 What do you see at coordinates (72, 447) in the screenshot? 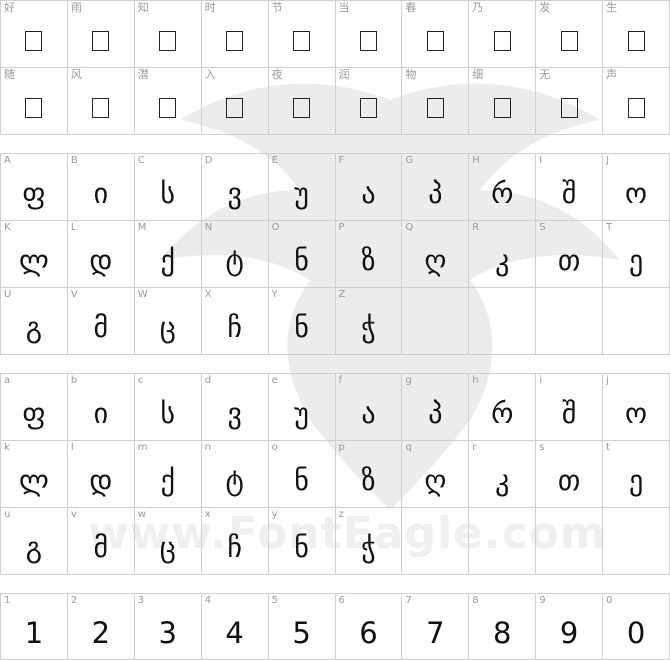
I see `glyph-label: l` at bounding box center [72, 447].